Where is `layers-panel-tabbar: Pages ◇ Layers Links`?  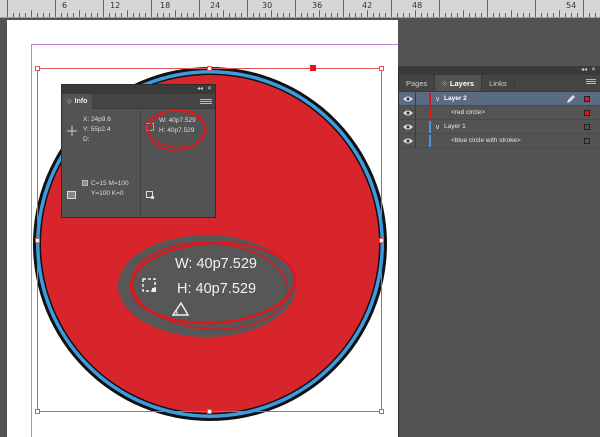
layers-panel-tabbar: Pages ◇ Layers Links is located at coordinates (499, 83).